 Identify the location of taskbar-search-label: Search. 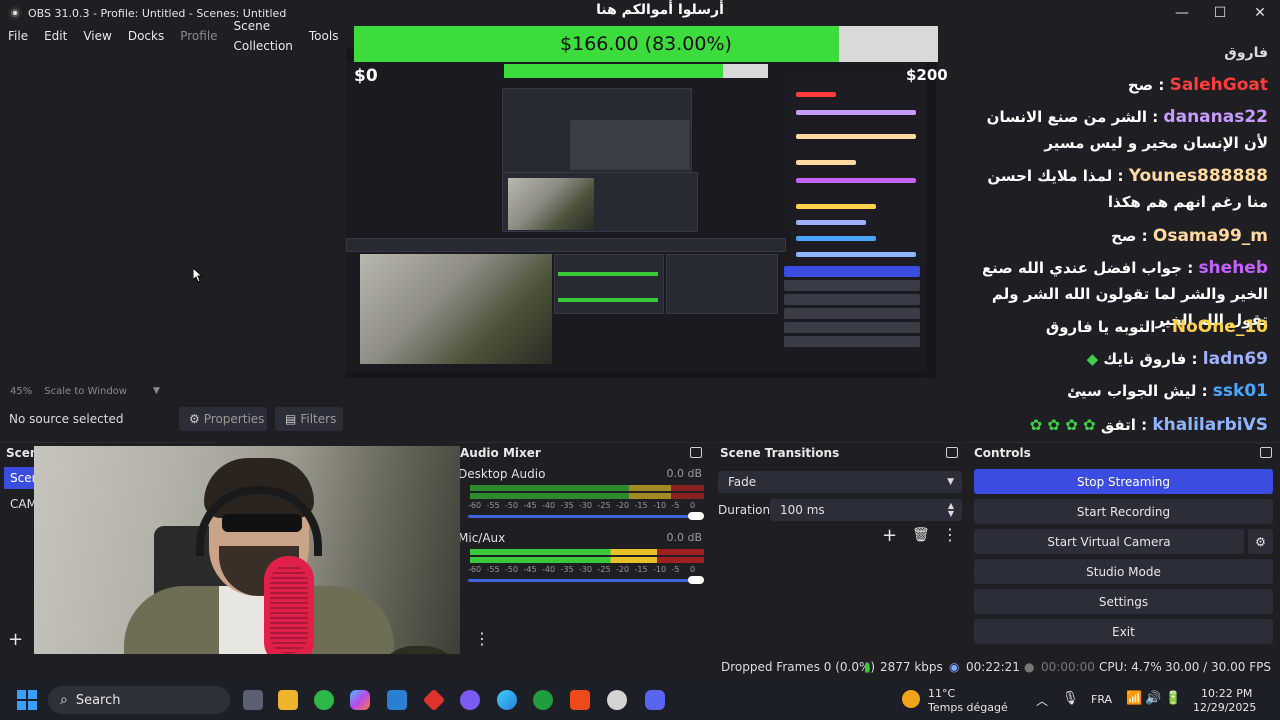
(98, 700).